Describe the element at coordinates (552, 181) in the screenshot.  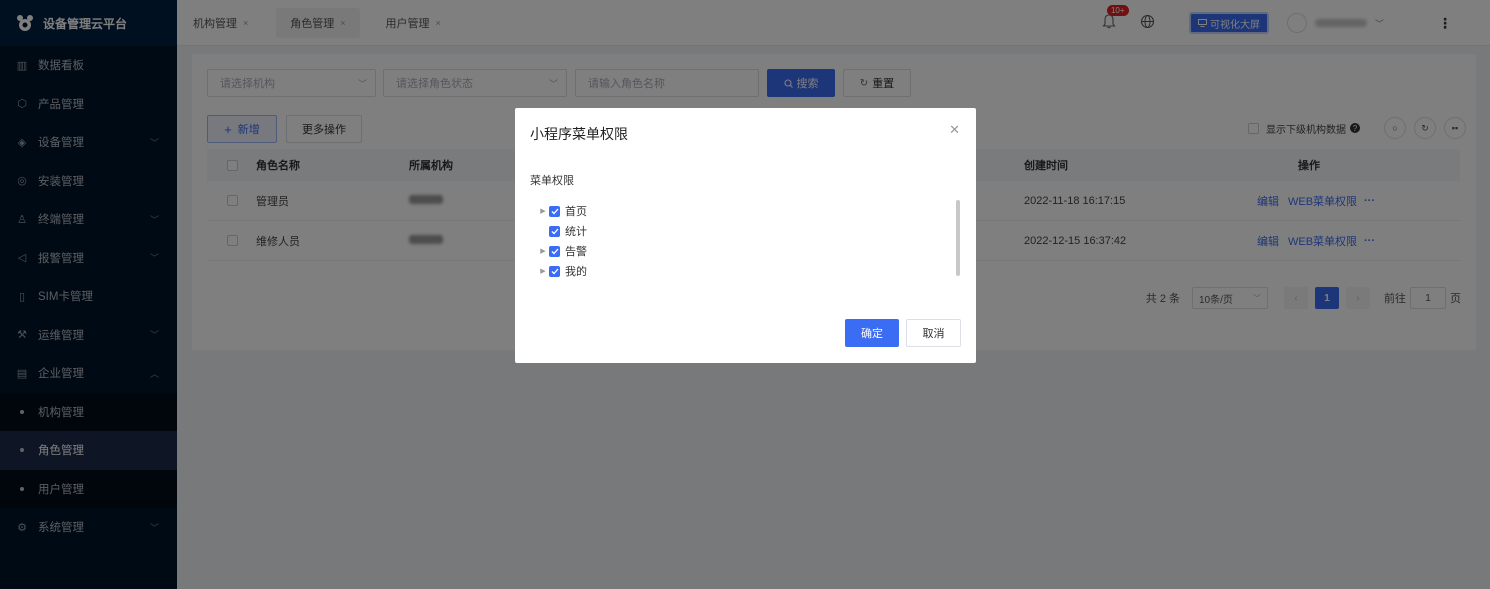
I see `menu-permission-label: 菜单权限` at that location.